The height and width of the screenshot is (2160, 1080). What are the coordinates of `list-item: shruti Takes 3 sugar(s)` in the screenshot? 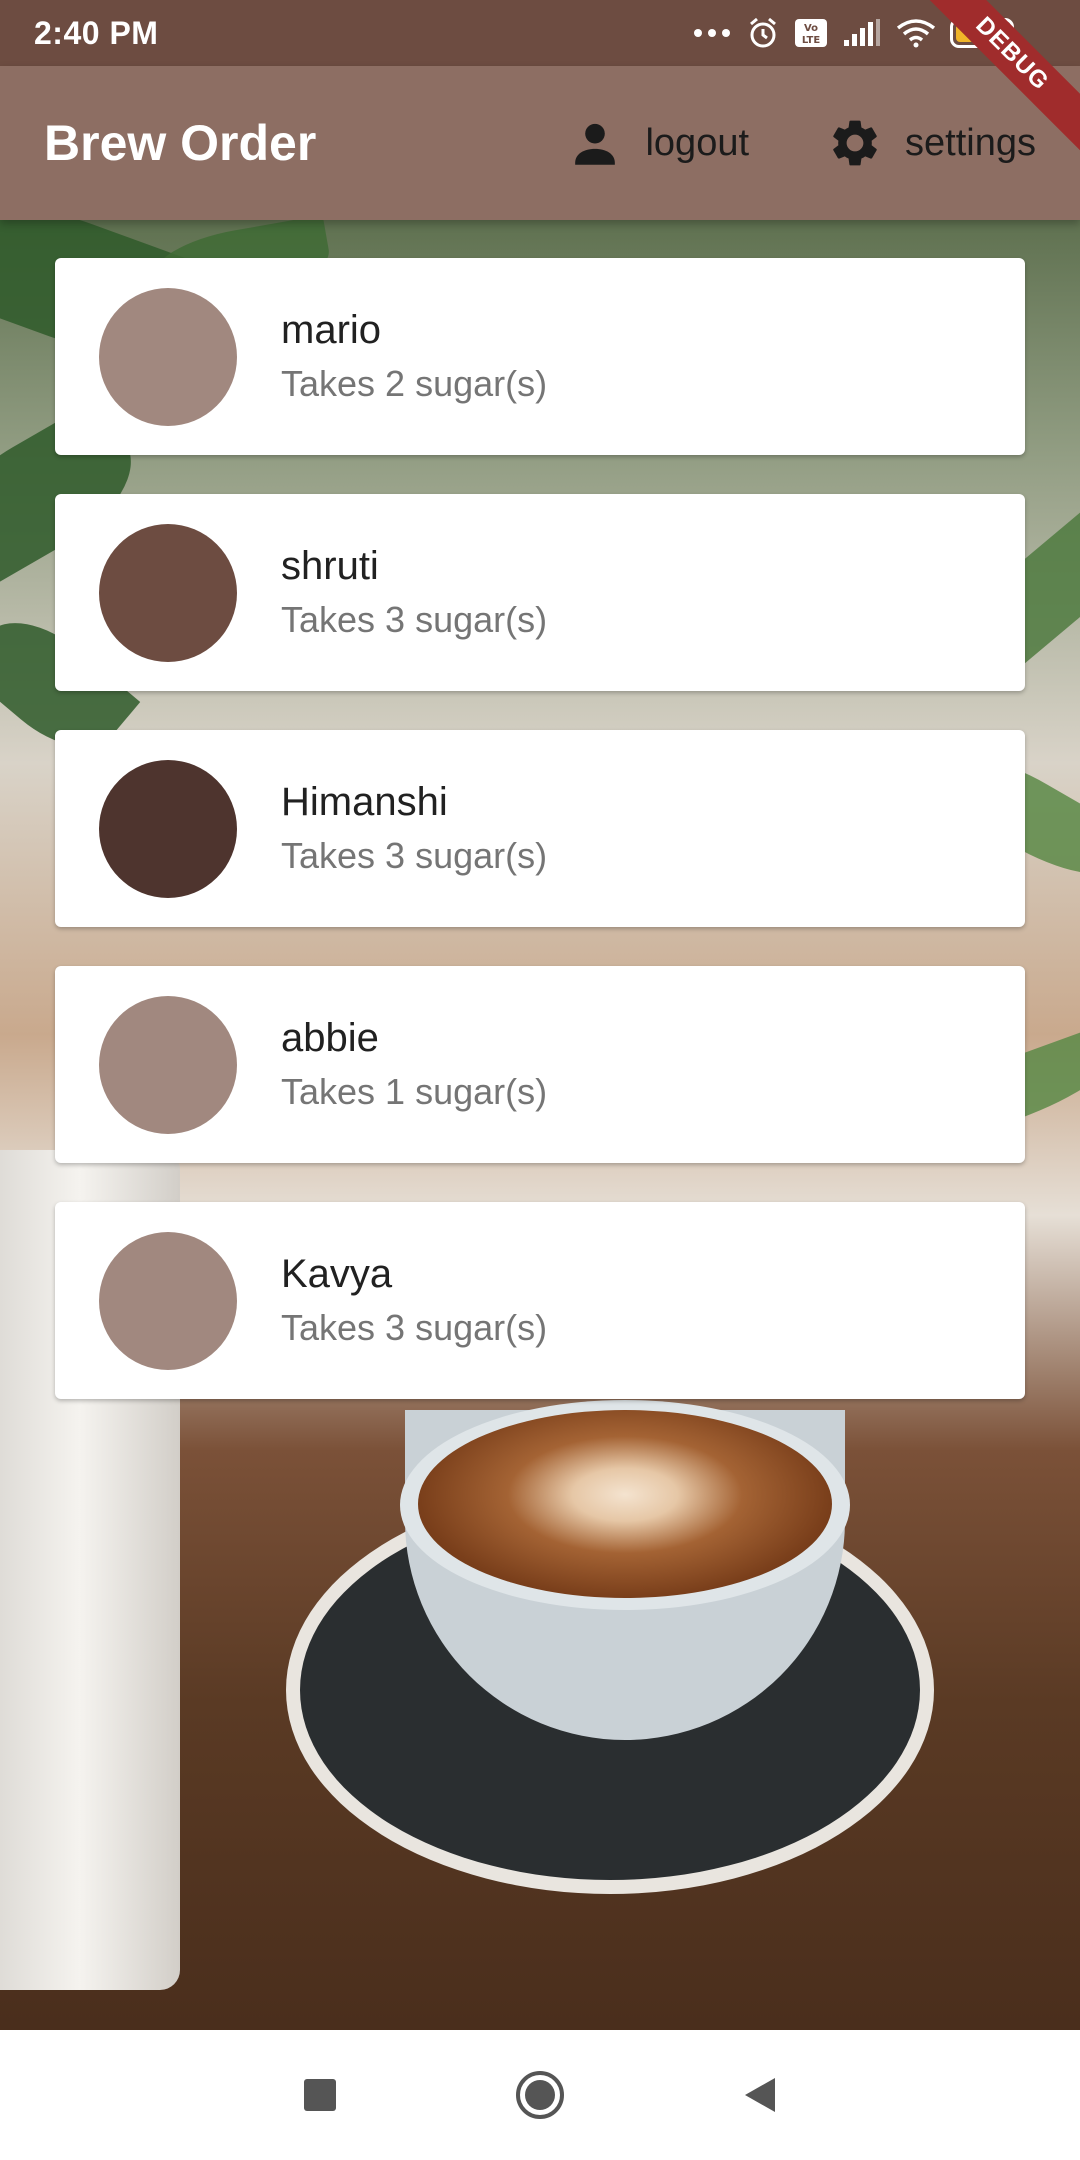 It's located at (540, 592).